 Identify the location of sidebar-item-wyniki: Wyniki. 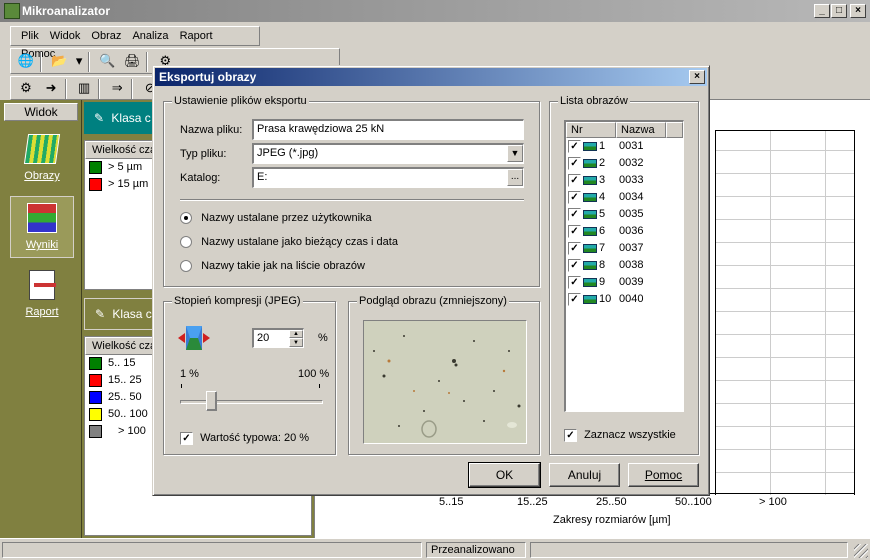
(42, 227).